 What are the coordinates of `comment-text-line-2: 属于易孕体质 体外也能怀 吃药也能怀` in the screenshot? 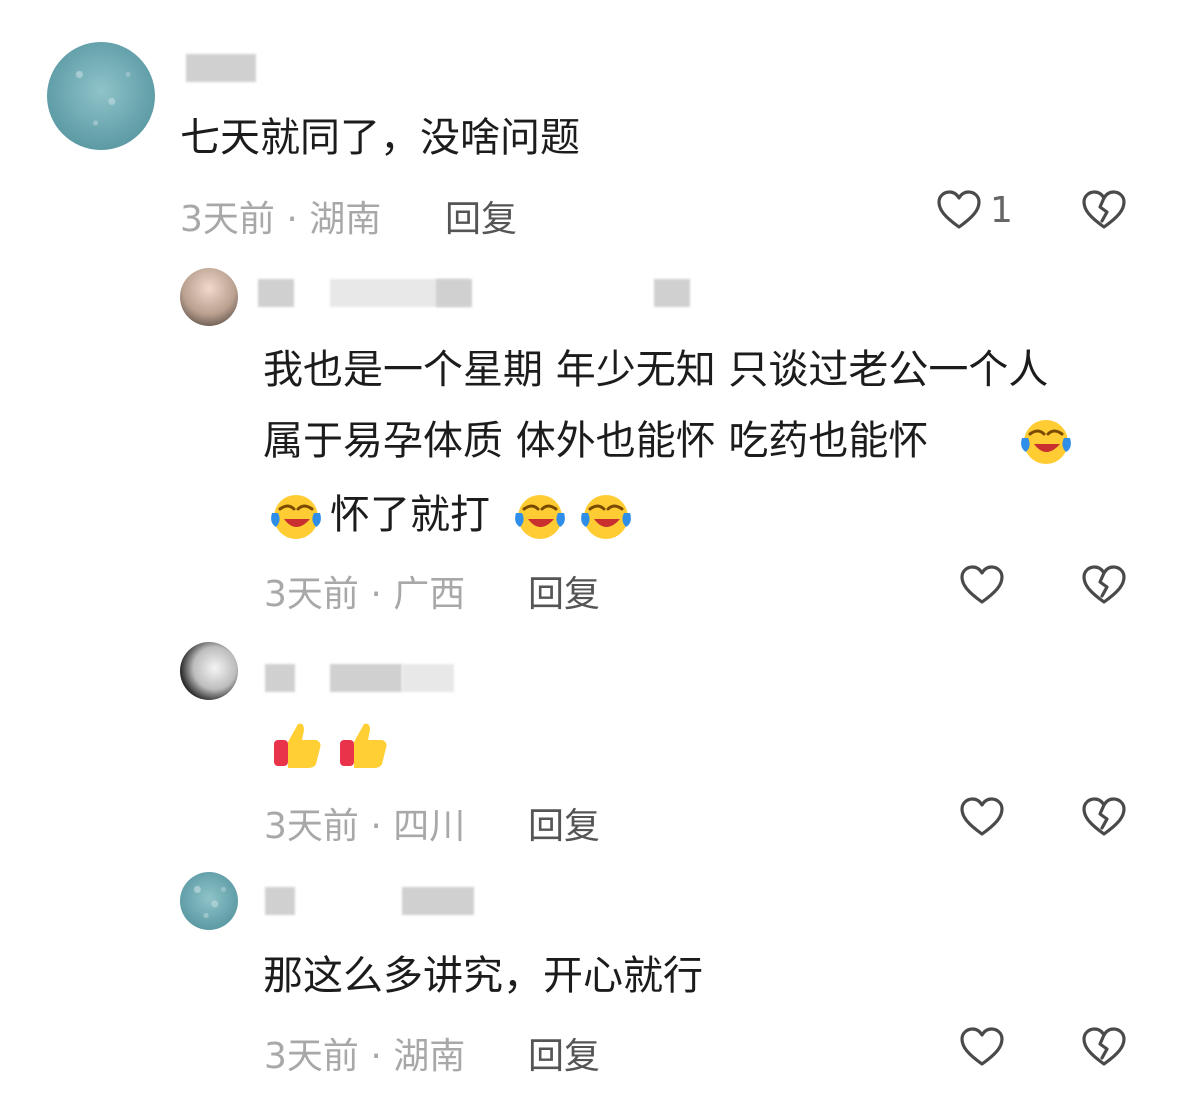 It's located at (596, 441).